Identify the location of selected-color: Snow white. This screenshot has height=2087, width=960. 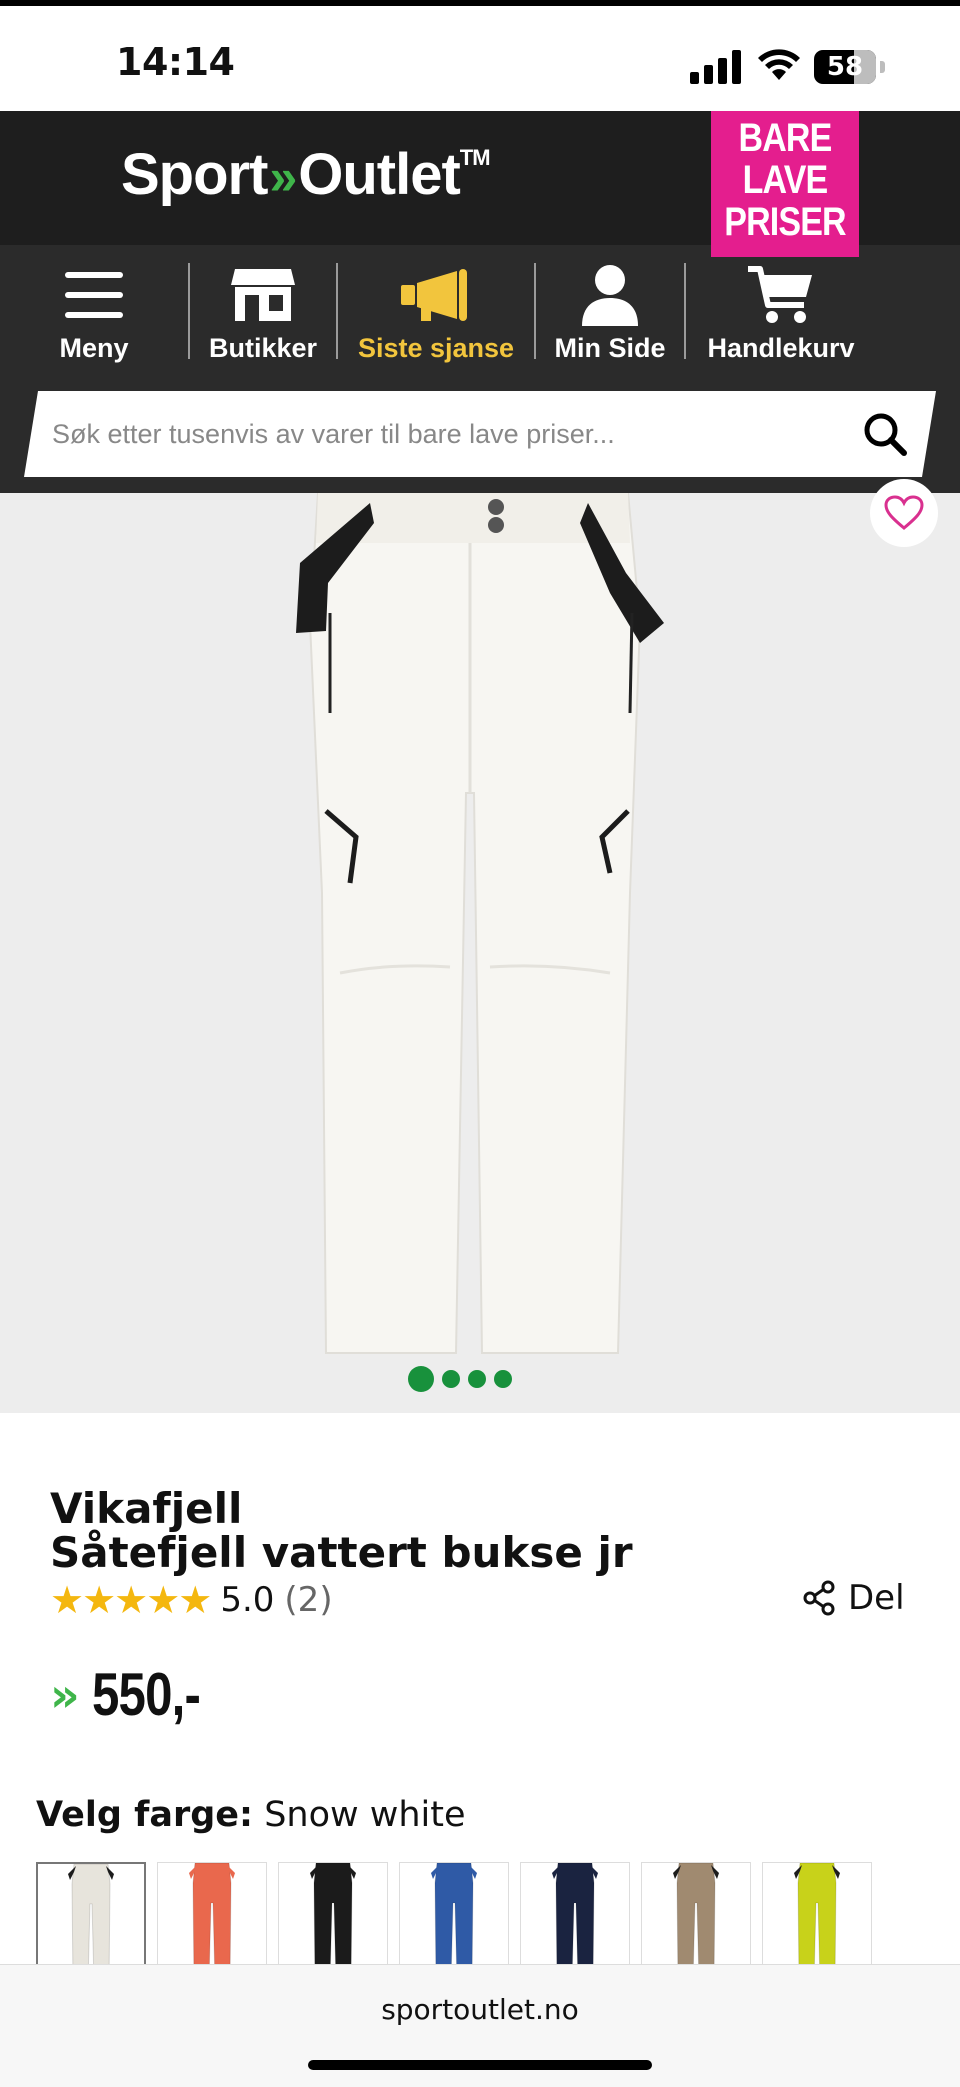
(365, 1815).